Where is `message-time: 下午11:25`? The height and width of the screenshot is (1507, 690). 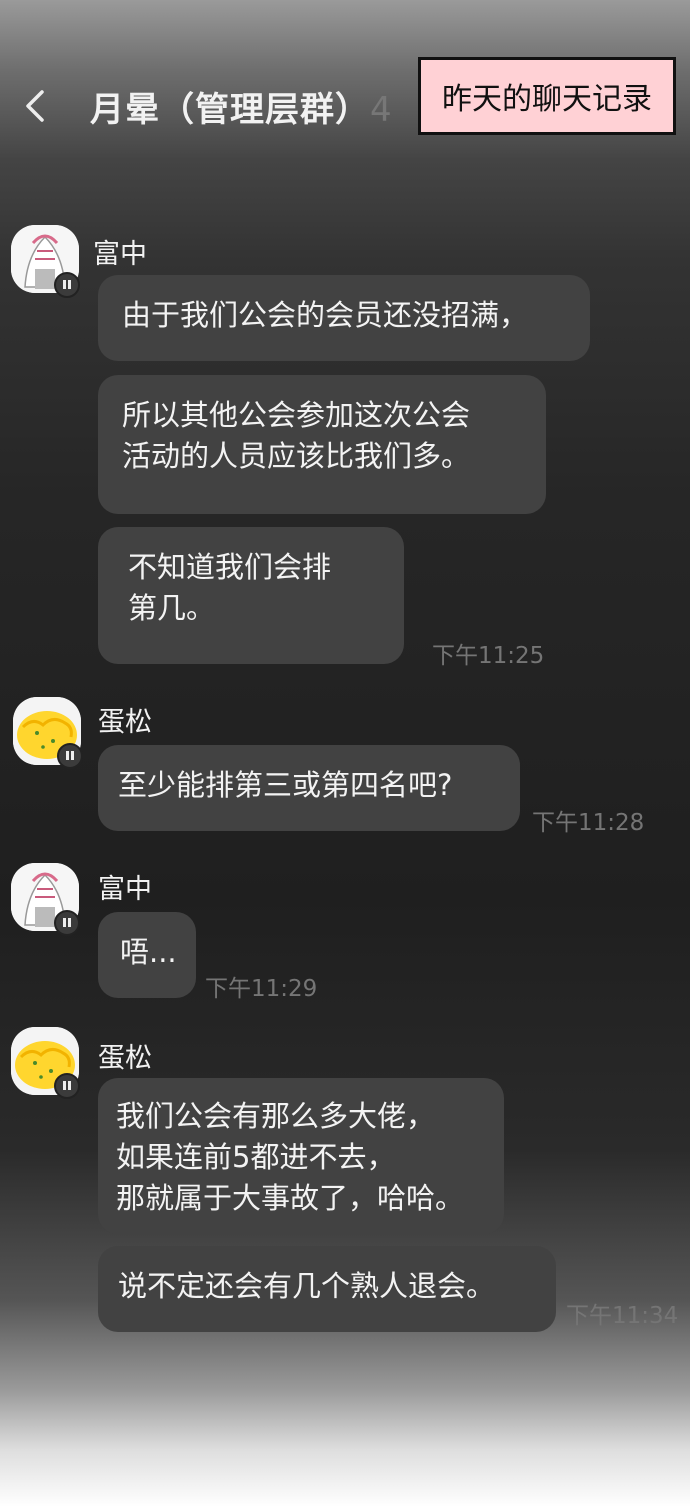
message-time: 下午11:25 is located at coordinates (488, 656).